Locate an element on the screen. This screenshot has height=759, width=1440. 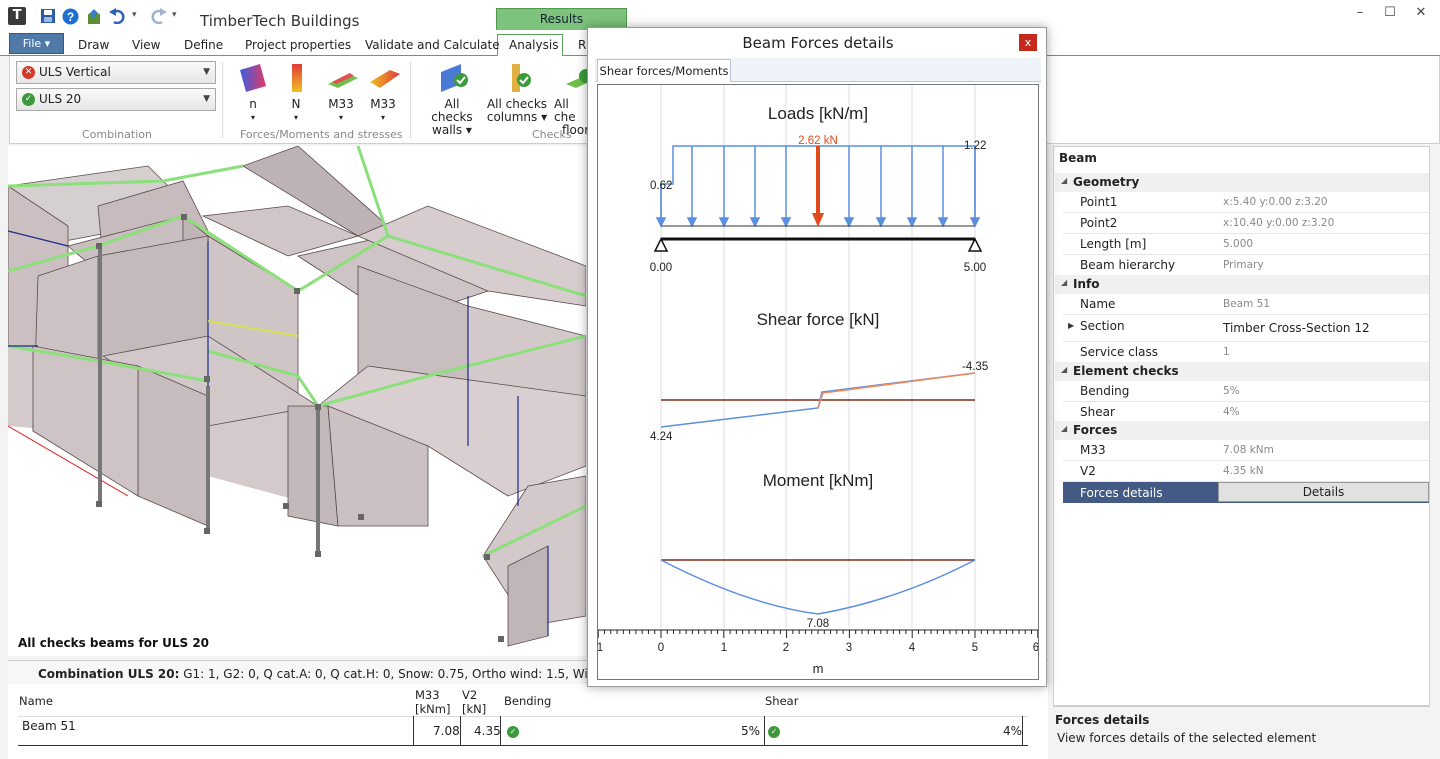
loads-title: Loads [kN/m] is located at coordinates (818, 113).